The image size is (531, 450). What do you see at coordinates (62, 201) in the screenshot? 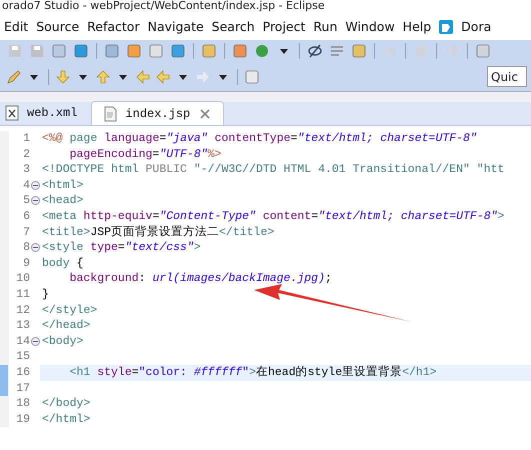
I see `code-line: <head>` at bounding box center [62, 201].